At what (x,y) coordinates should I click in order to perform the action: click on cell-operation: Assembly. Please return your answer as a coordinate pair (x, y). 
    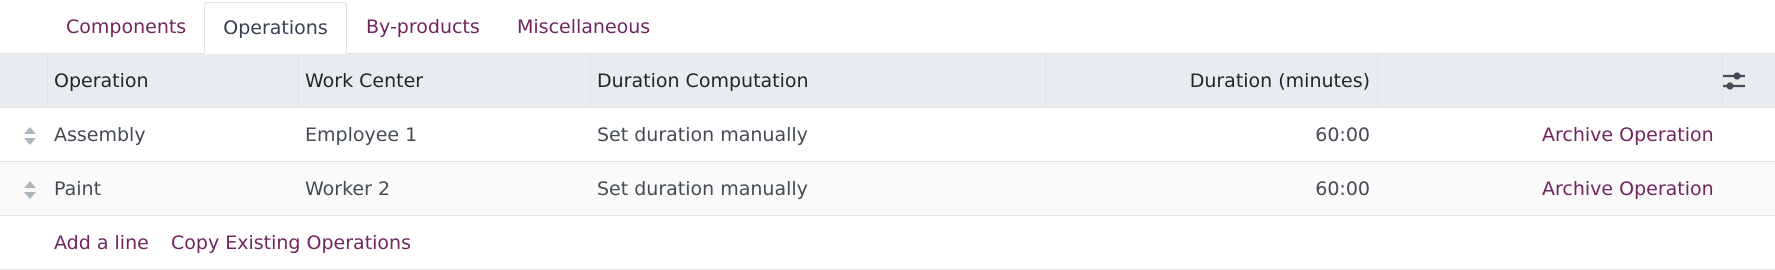
    Looking at the image, I should click on (100, 135).